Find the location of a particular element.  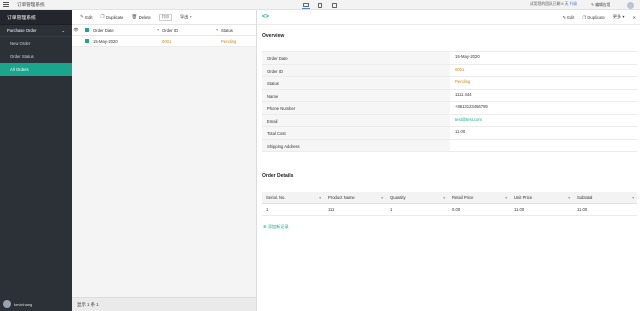

table-row: 15-May-2020 0001 Pending is located at coordinates (164, 41).